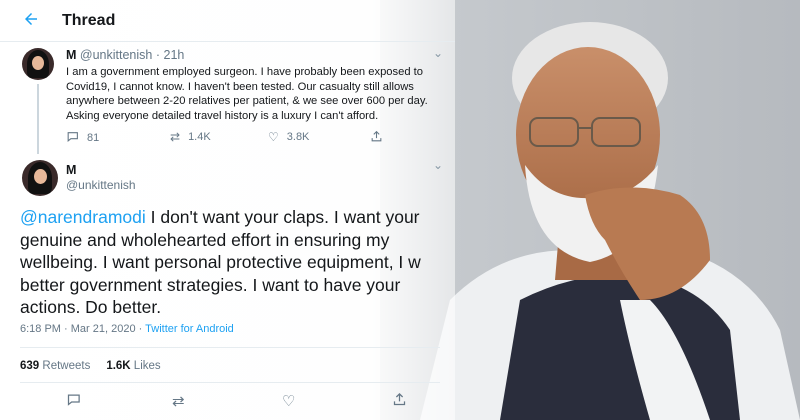 The height and width of the screenshot is (420, 800). Describe the element at coordinates (93, 138) in the screenshot. I see `reply-count: 81` at that location.